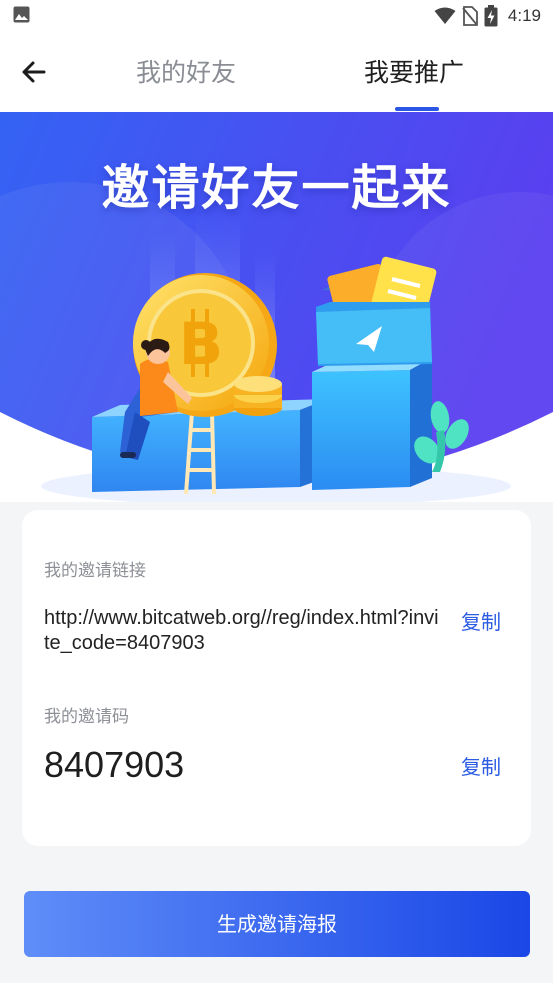 The height and width of the screenshot is (983, 553). I want to click on svg-text: B, so click(201, 344).